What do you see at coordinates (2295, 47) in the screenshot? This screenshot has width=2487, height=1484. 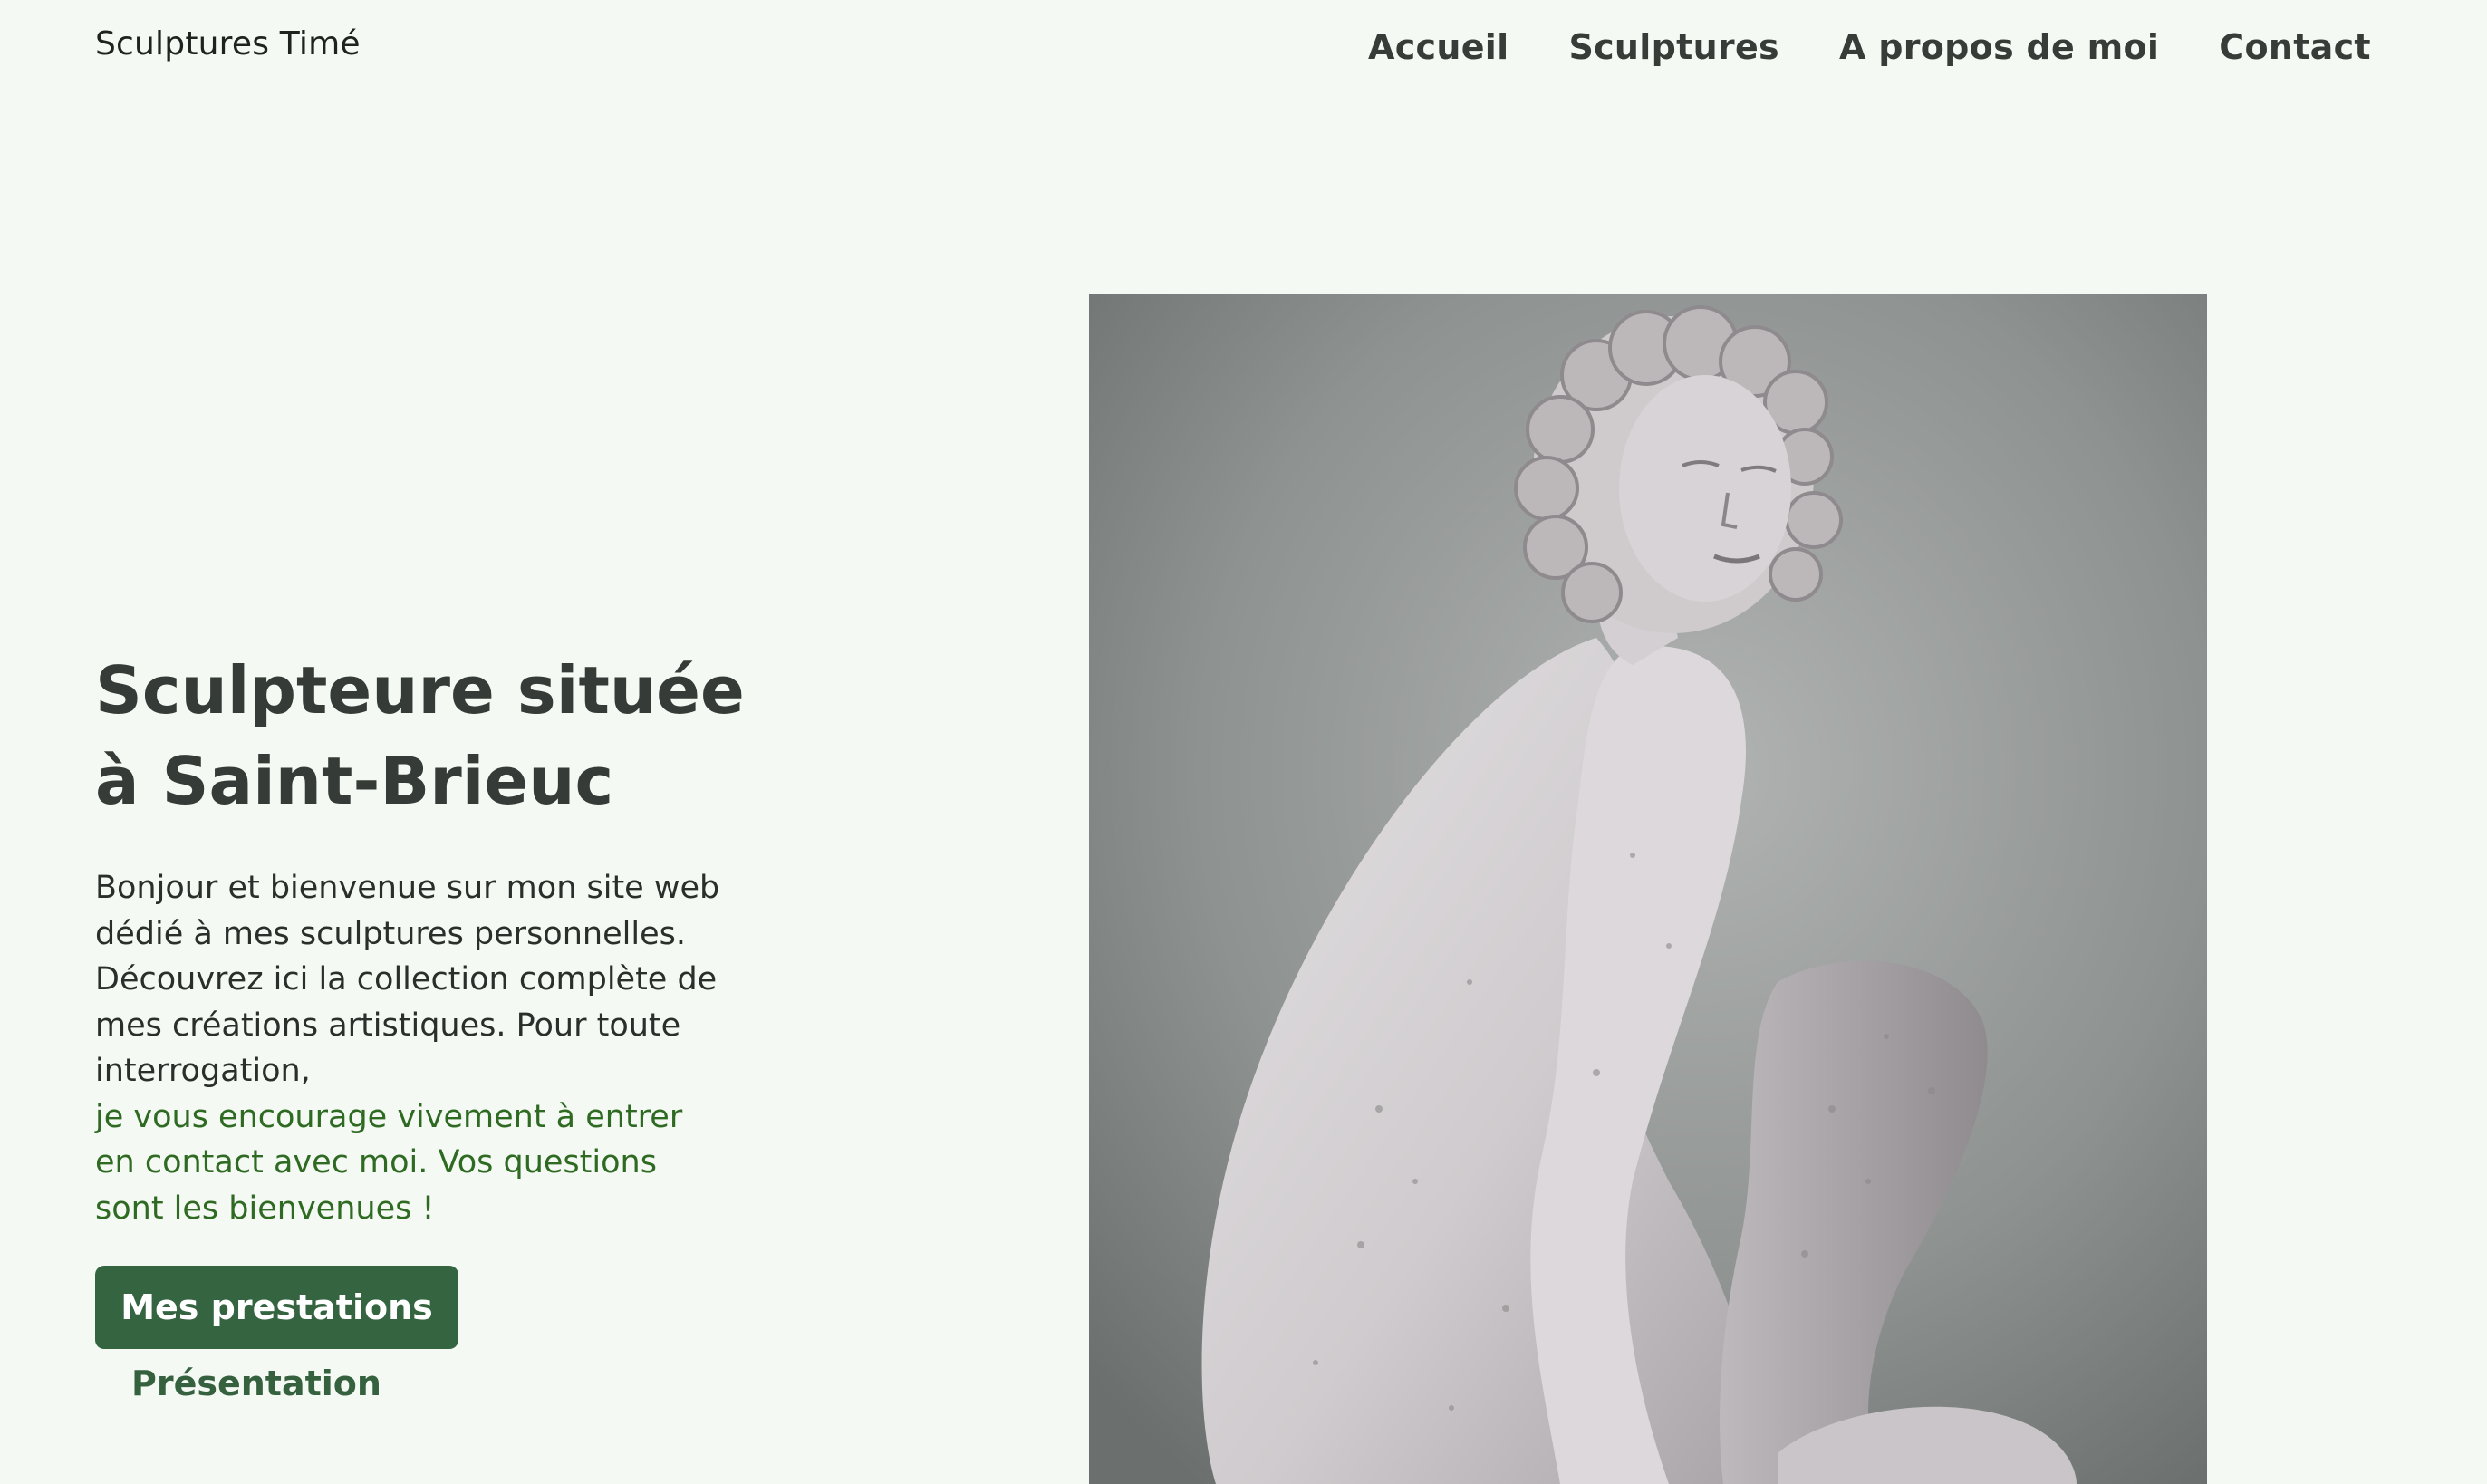 I see `nav-item-contact: Contact` at bounding box center [2295, 47].